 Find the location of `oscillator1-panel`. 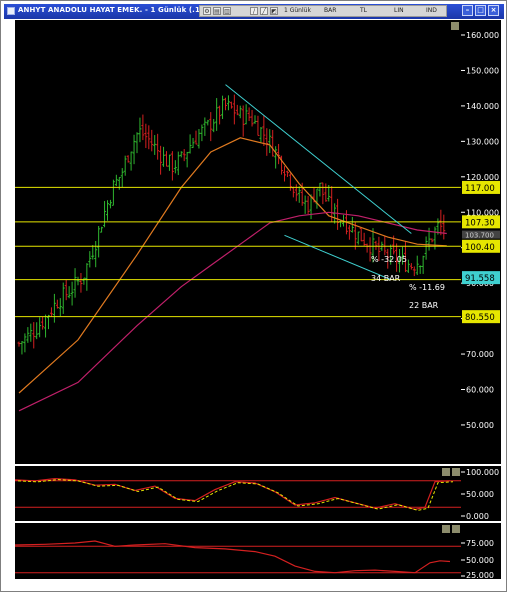

oscillator1-panel is located at coordinates (238, 493).